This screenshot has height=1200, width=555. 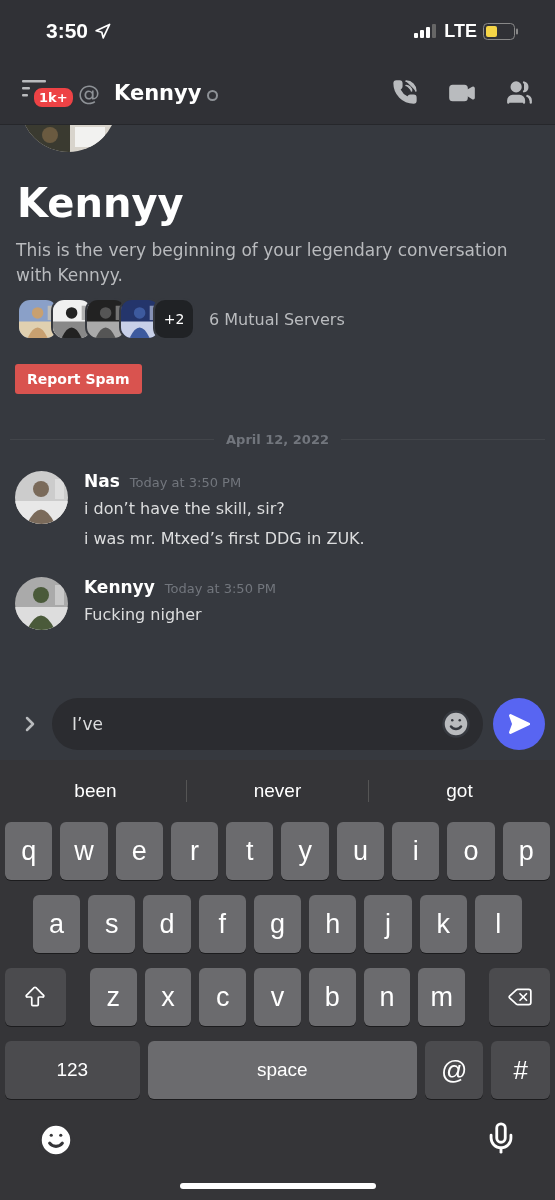 I want to click on letter-key: g, so click(x=277, y=924).